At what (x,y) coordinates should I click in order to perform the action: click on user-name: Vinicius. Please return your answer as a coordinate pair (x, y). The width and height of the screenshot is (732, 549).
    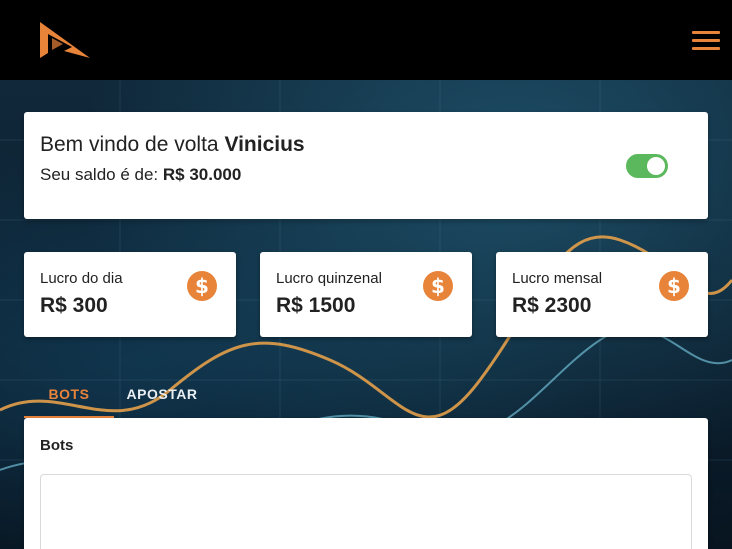
    Looking at the image, I should click on (264, 144).